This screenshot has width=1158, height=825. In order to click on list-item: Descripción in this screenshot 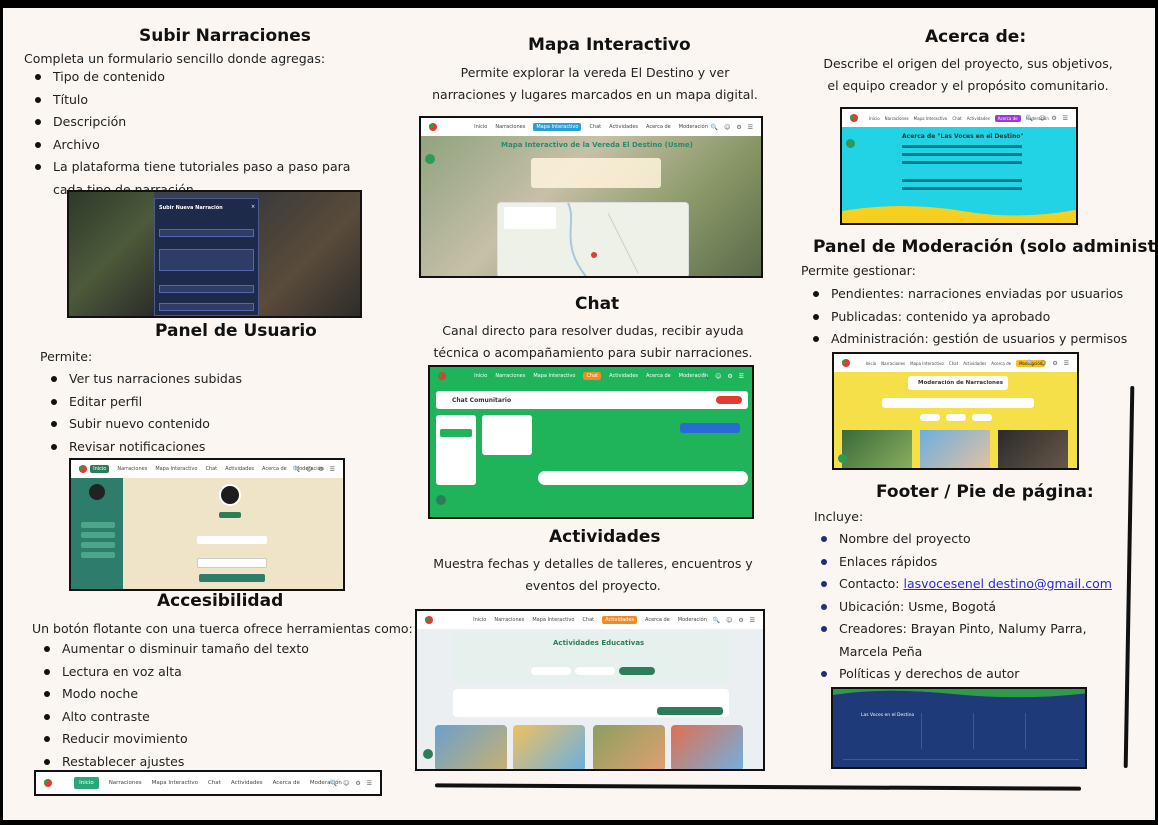, I will do `click(204, 122)`.